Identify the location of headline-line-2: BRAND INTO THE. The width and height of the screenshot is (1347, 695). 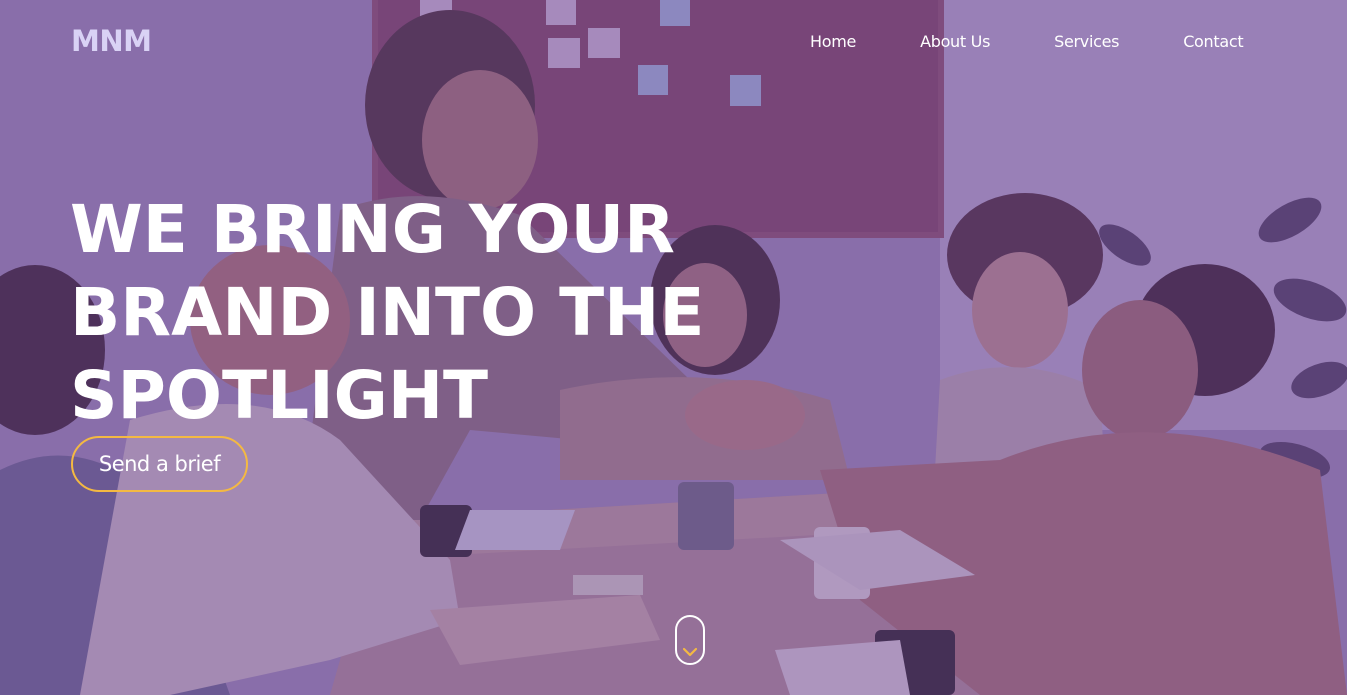
(387, 312).